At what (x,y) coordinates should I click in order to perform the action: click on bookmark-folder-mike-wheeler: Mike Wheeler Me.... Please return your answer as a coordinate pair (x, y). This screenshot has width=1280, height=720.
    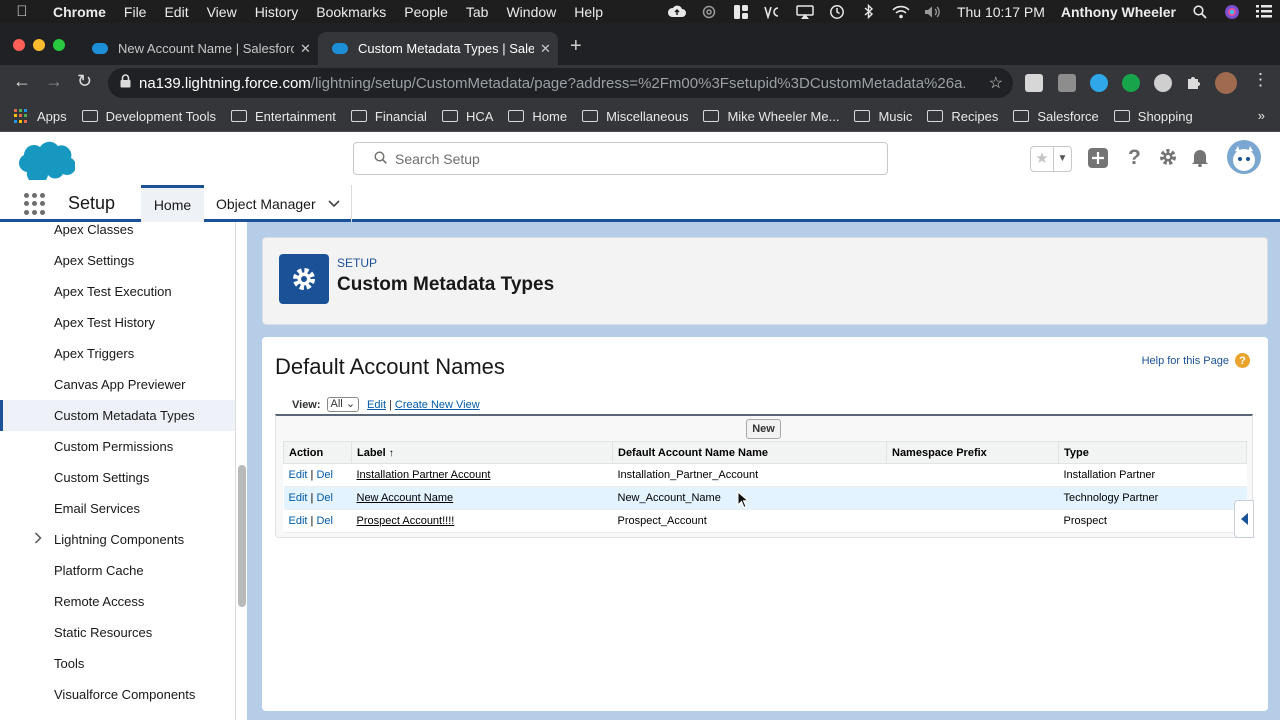
    Looking at the image, I should click on (771, 116).